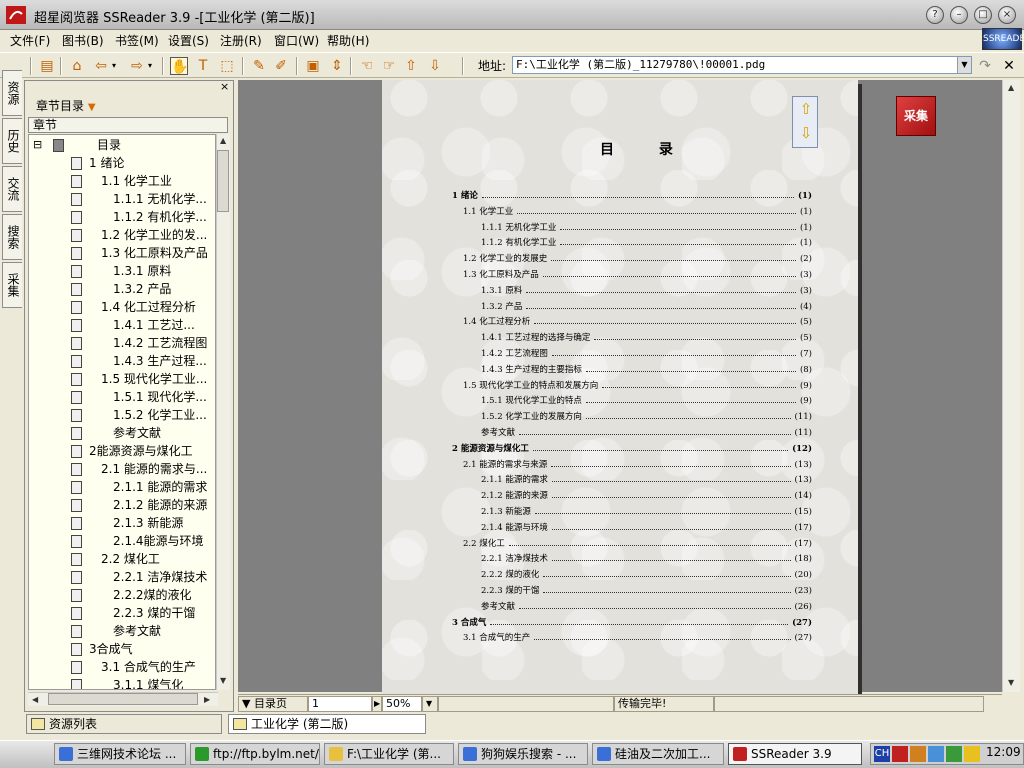  I want to click on toc-entry: 1.1.2 有机化学工业 (1), so click(646, 243).